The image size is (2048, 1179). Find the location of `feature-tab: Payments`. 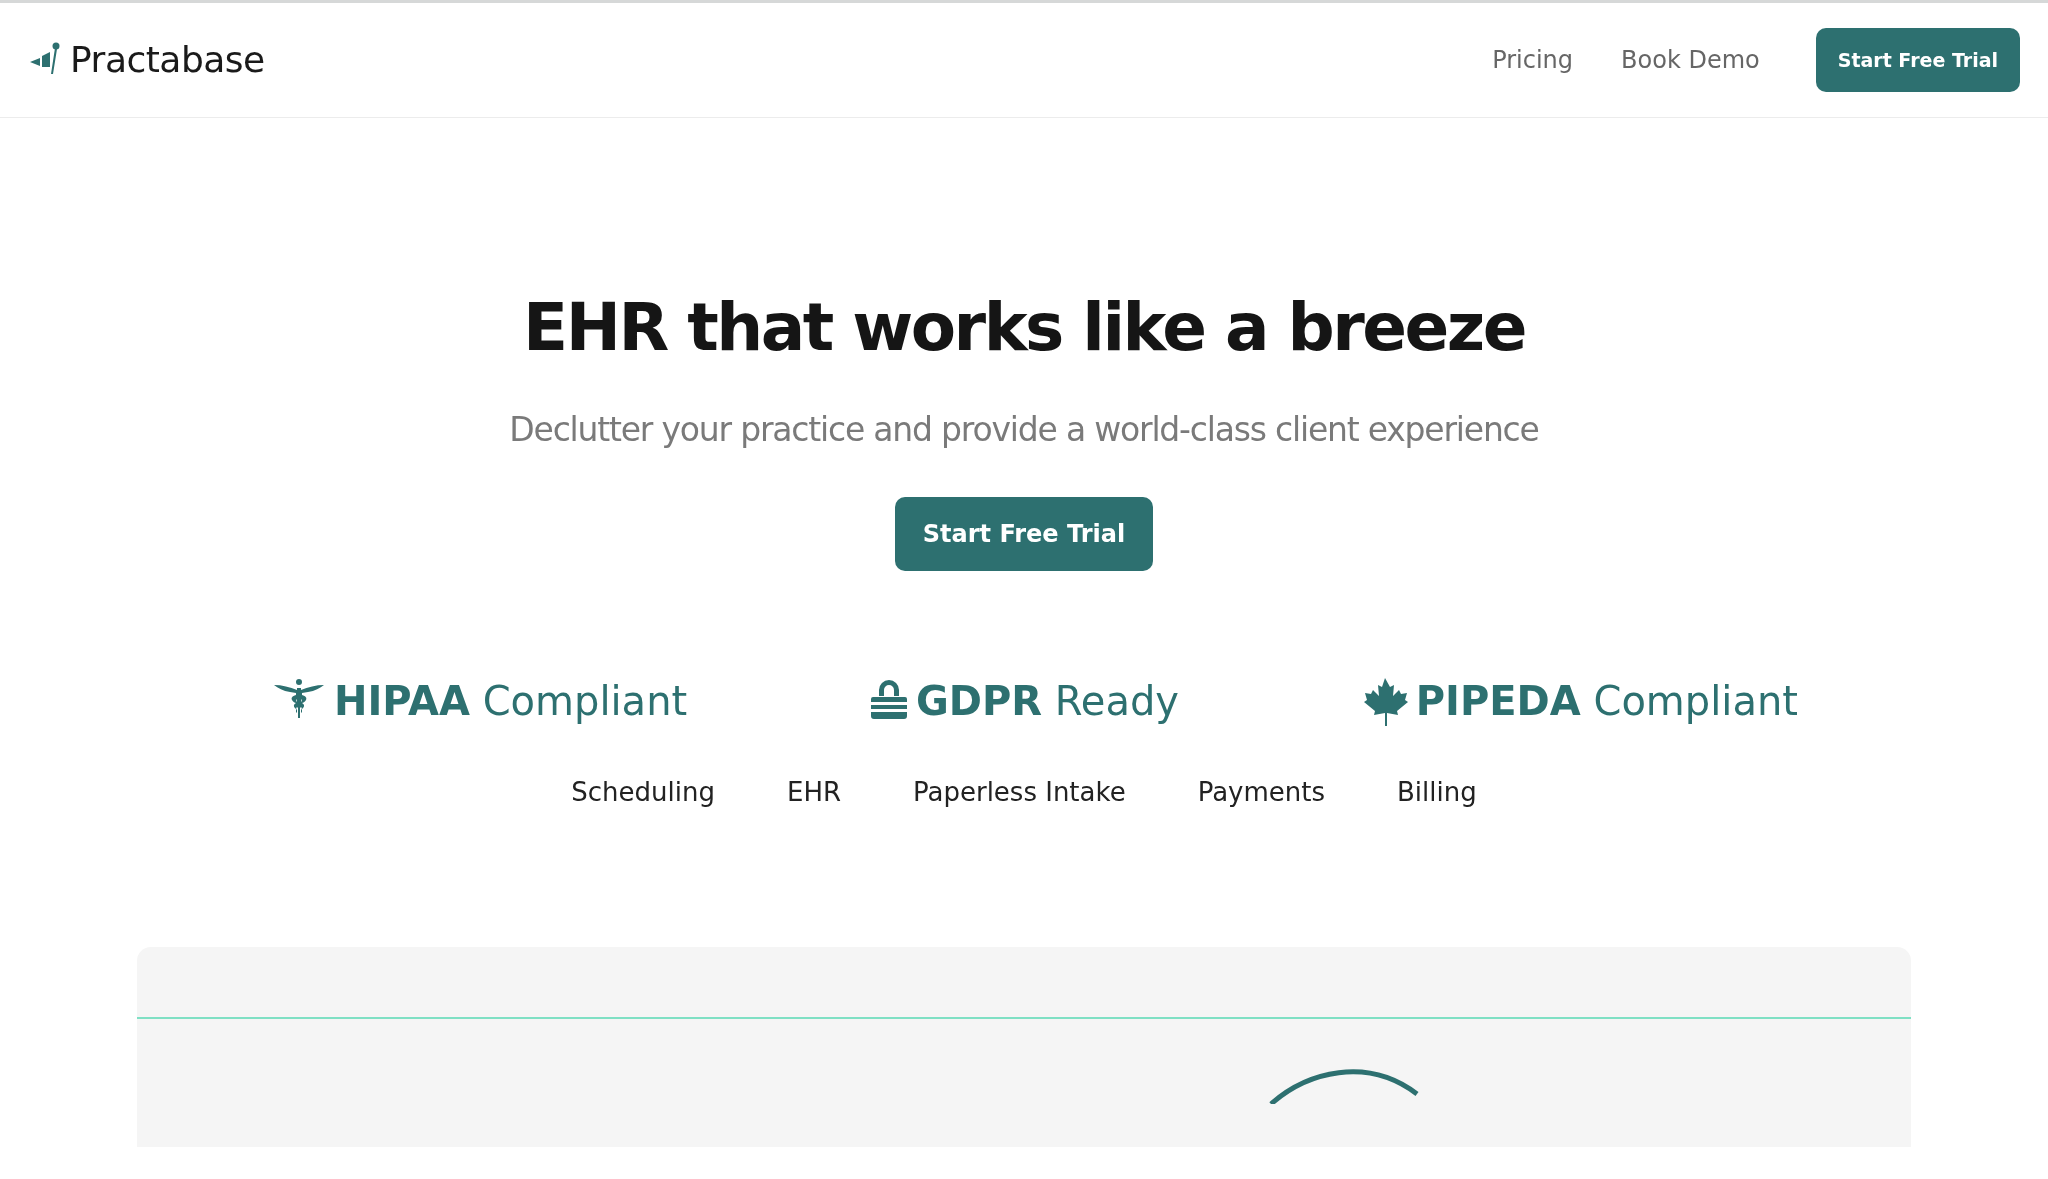

feature-tab: Payments is located at coordinates (1261, 792).